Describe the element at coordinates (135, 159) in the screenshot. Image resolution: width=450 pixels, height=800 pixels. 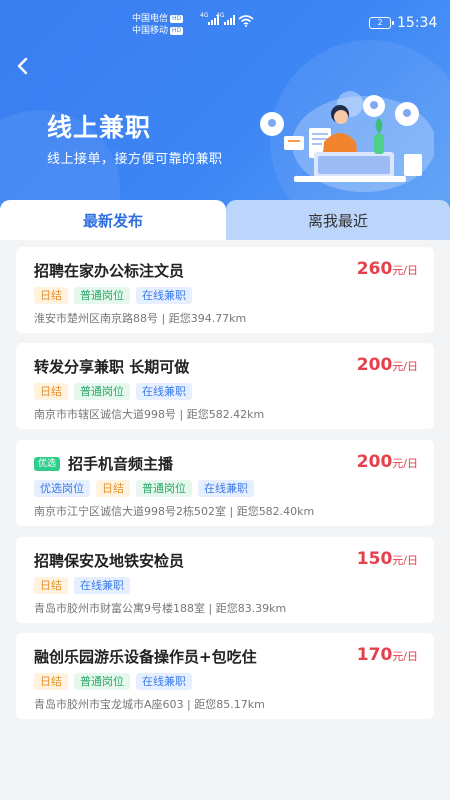
I see `page-subtitle: 线上接单，接方便可靠的兼职` at that location.